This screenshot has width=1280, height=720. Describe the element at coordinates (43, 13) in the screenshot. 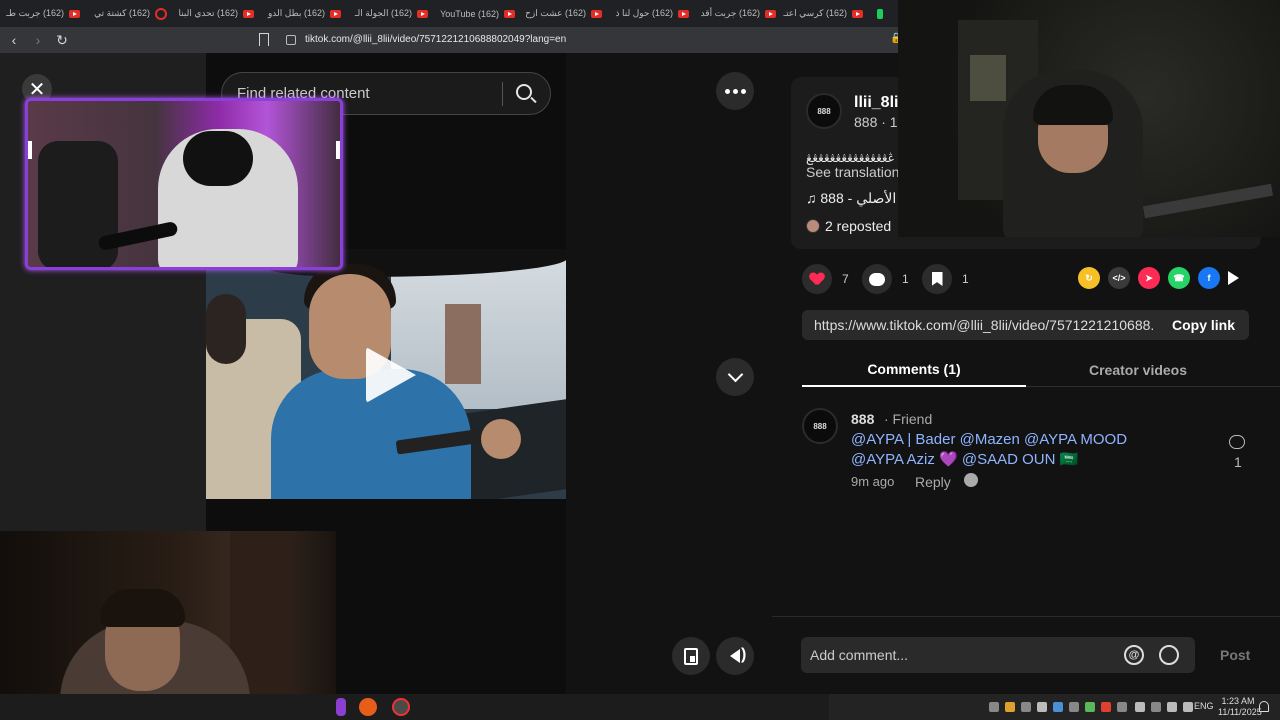

I see `browser-tab: (162) جربت طـ` at that location.